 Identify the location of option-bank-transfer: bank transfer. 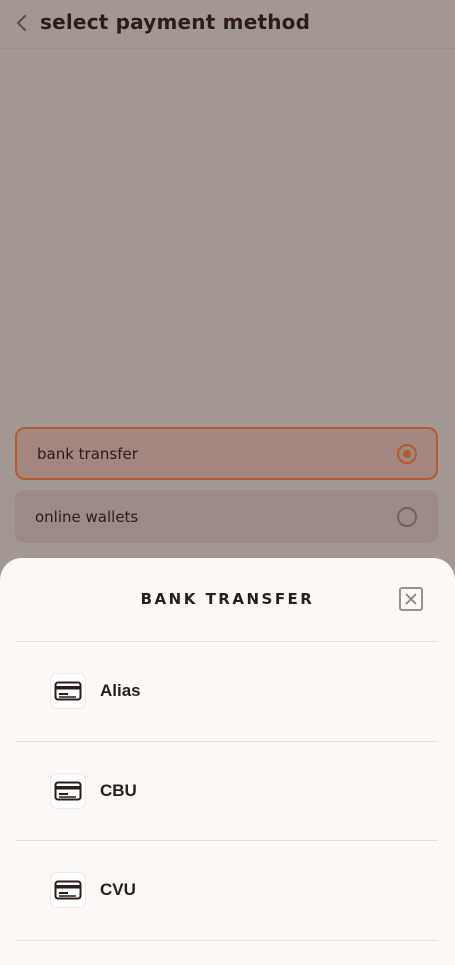
(226, 453).